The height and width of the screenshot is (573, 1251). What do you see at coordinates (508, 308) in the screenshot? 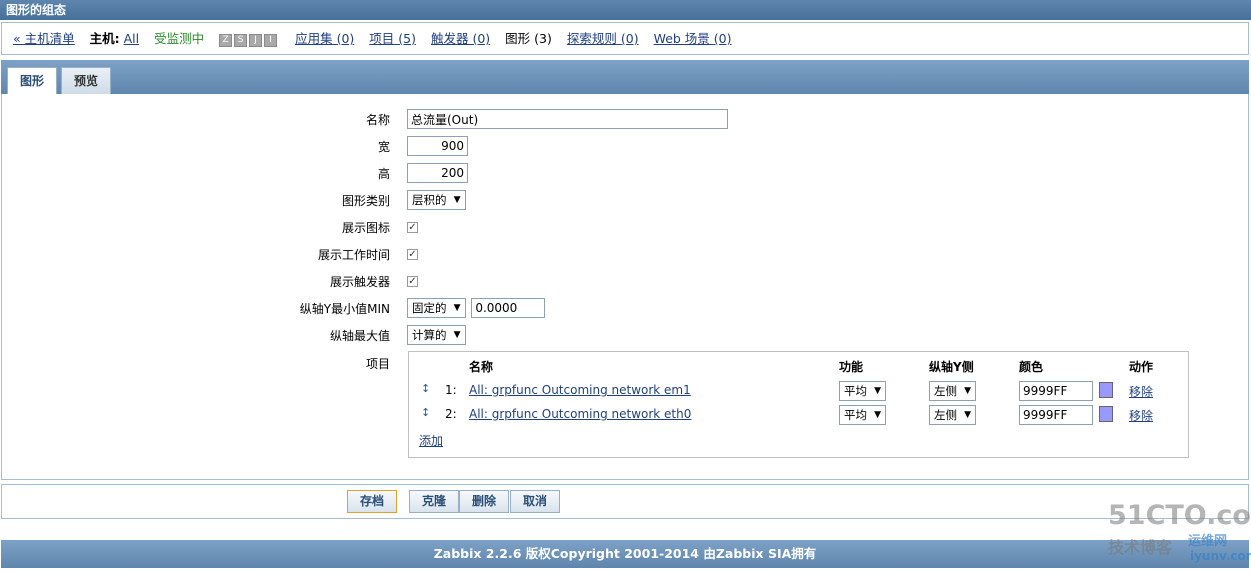
I see `ymin-value-input` at bounding box center [508, 308].